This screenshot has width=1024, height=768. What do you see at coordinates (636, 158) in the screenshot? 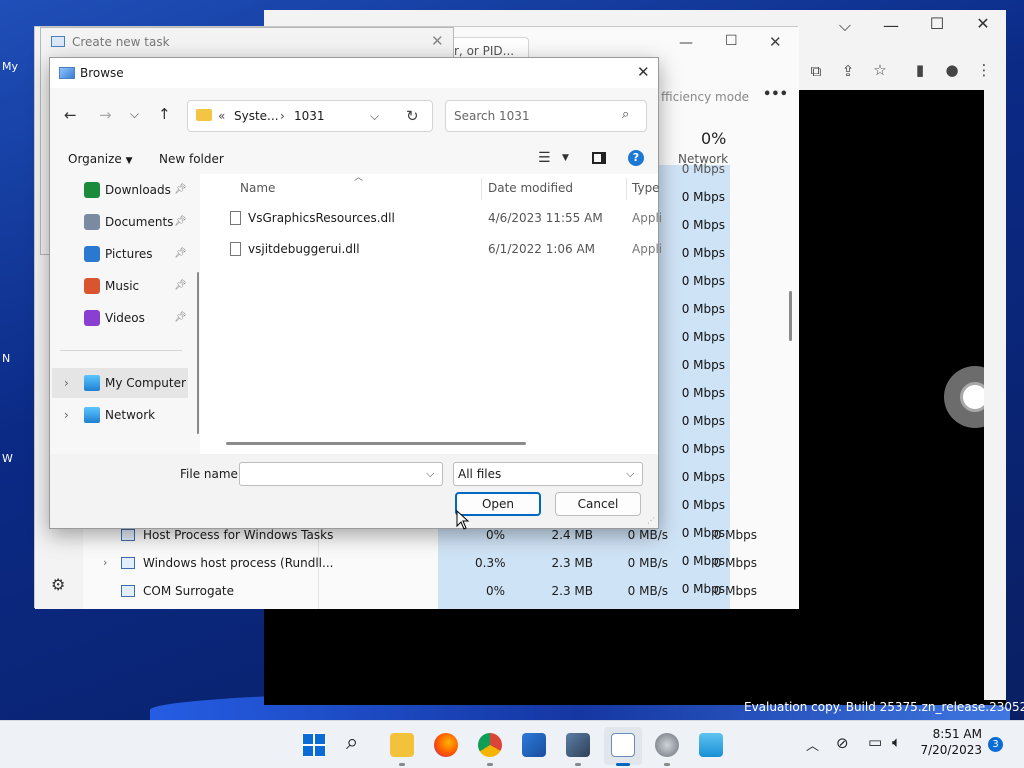
I see `help-icon: ?` at bounding box center [636, 158].